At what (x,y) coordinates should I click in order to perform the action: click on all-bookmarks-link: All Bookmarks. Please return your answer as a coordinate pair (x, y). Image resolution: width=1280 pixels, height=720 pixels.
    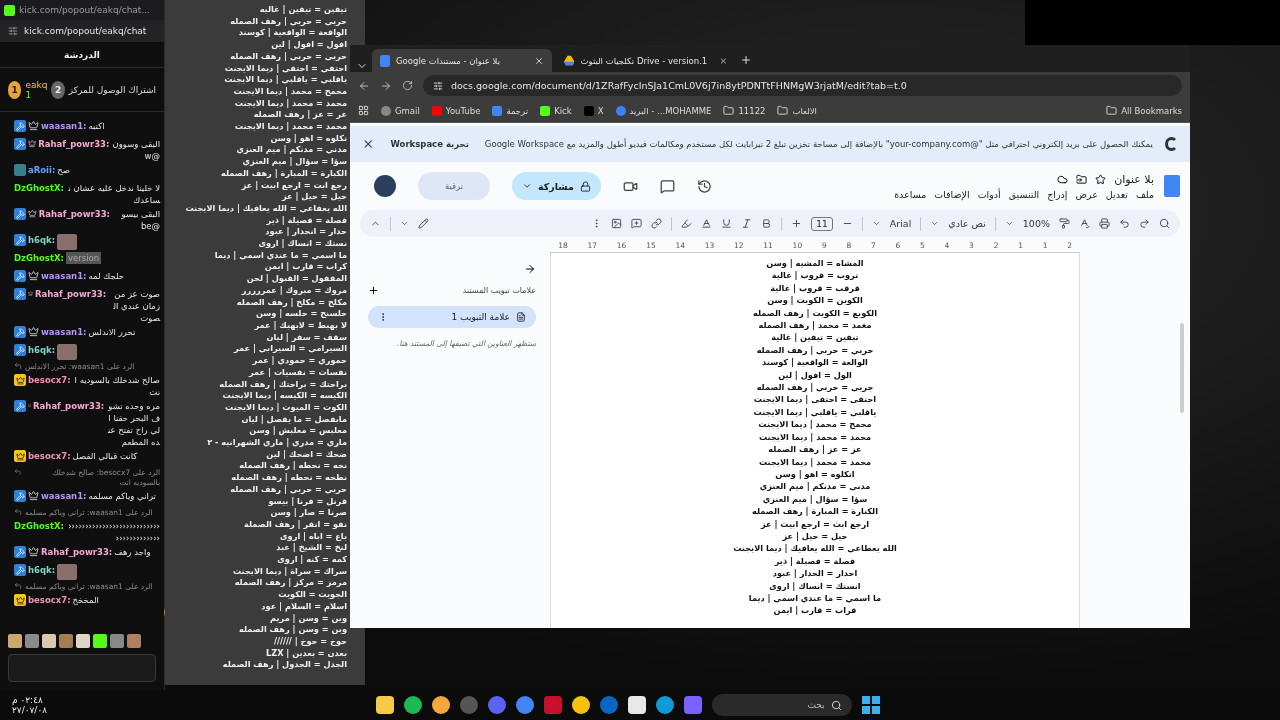
    Looking at the image, I should click on (1144, 110).